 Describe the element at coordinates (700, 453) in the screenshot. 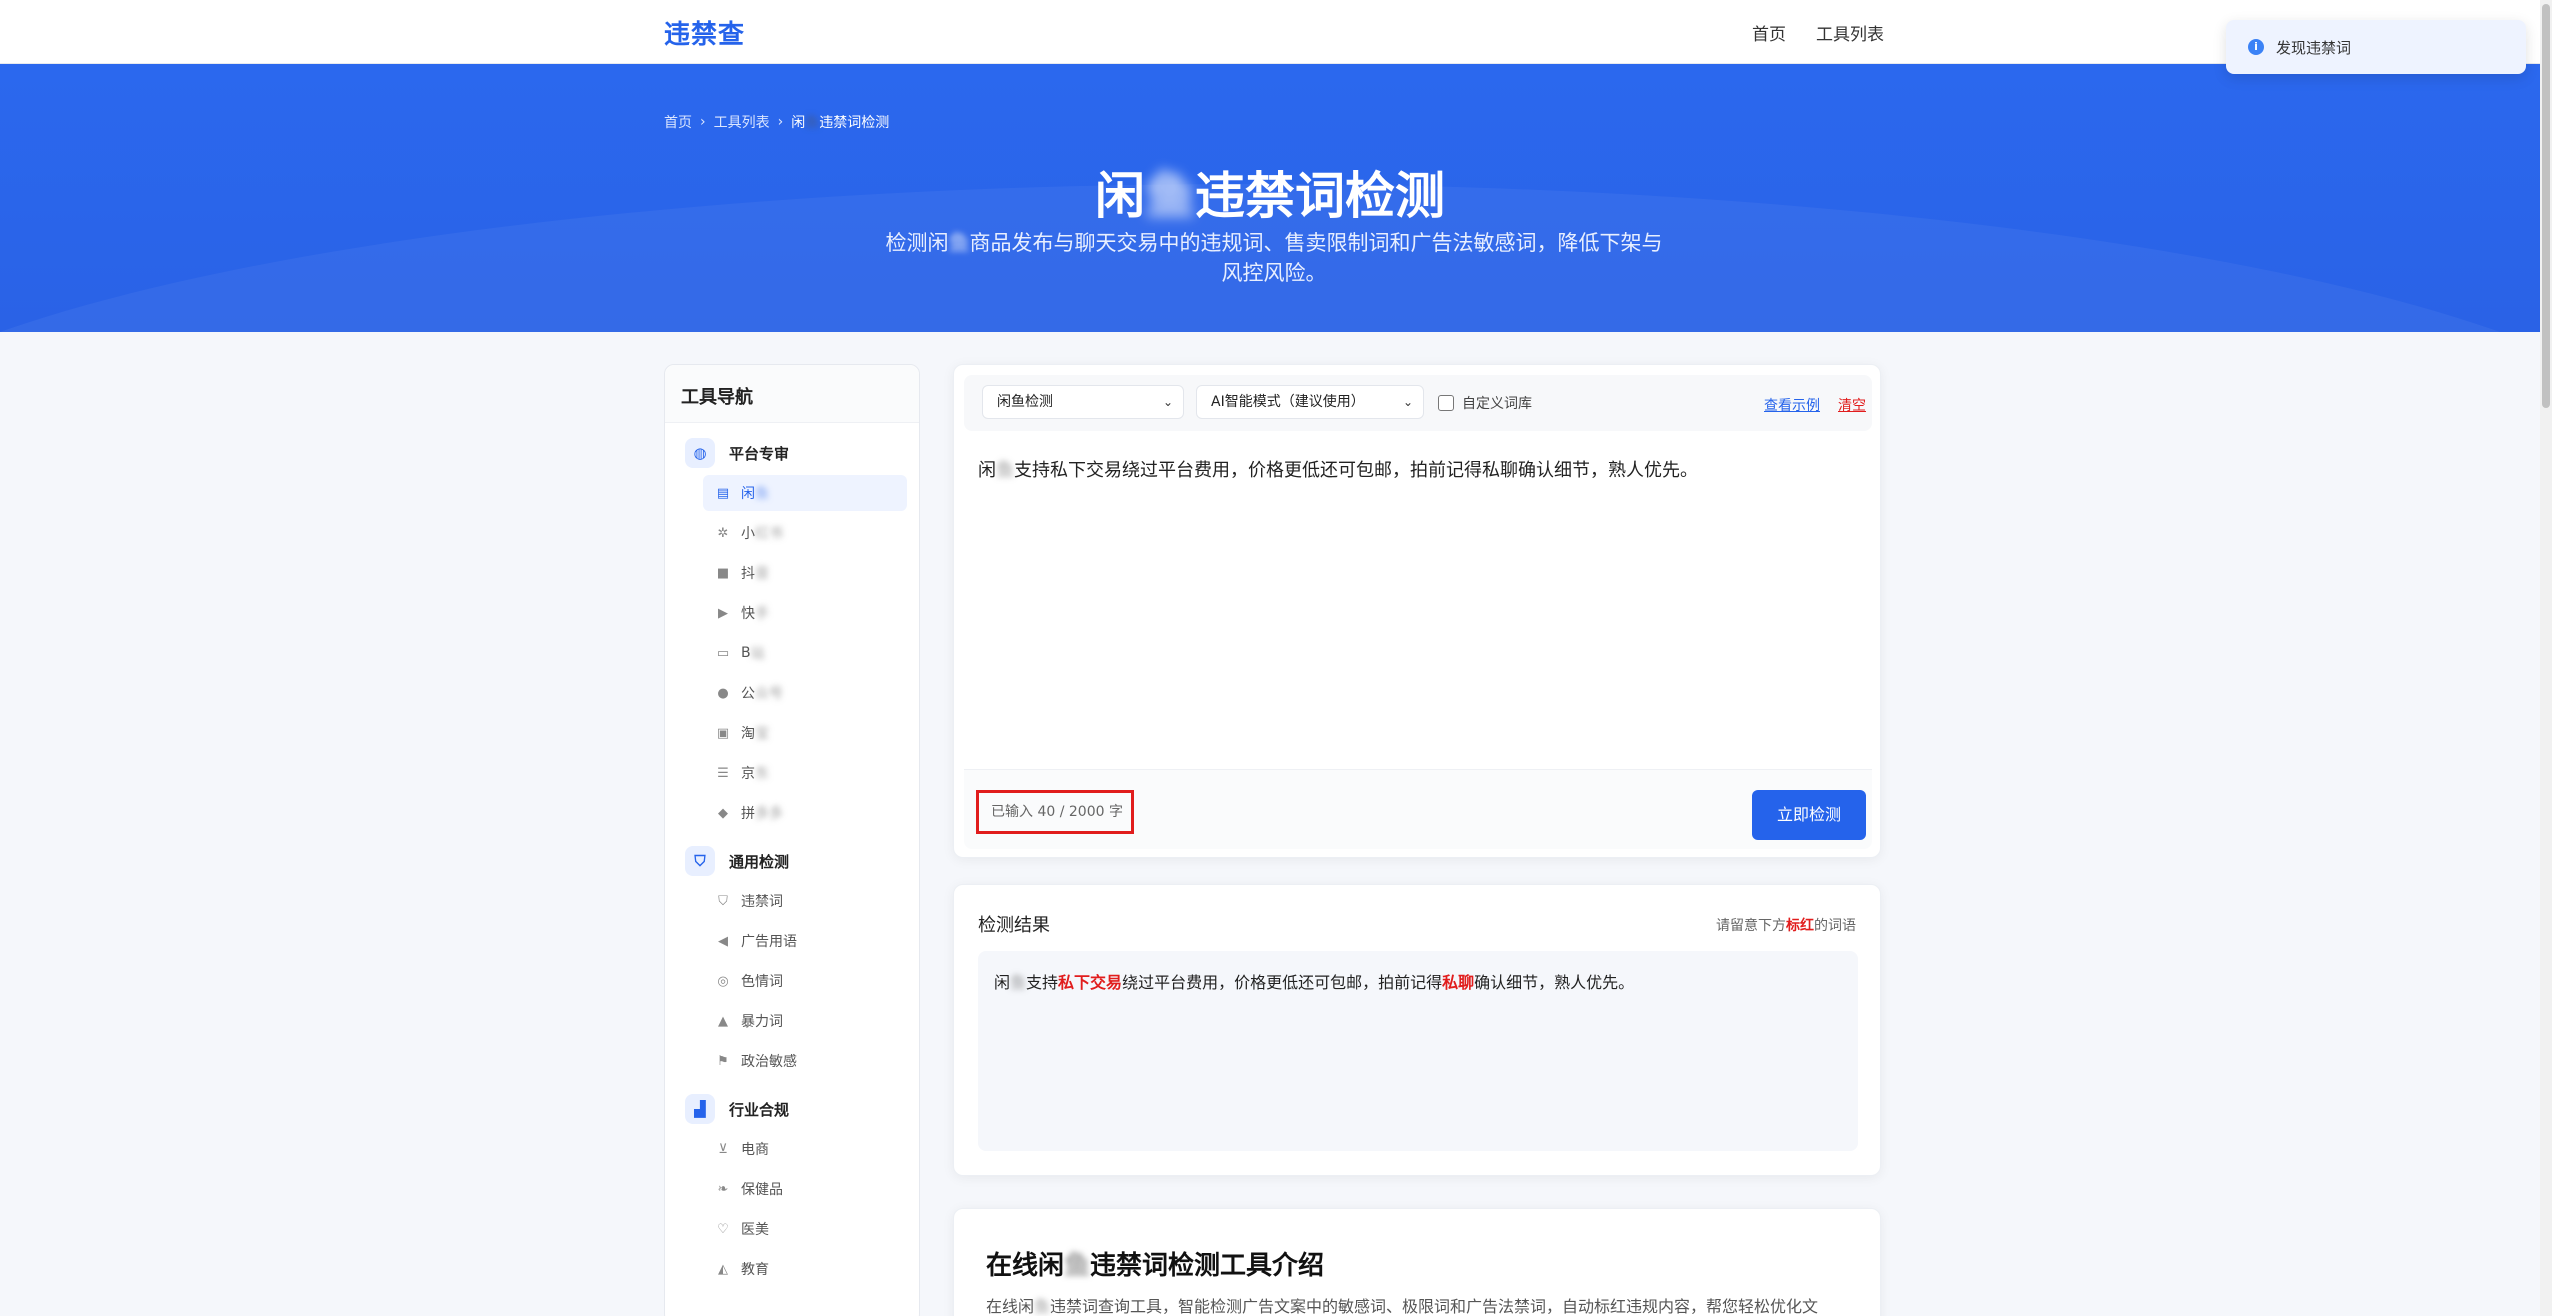

I see `globe-icon: ◍` at that location.